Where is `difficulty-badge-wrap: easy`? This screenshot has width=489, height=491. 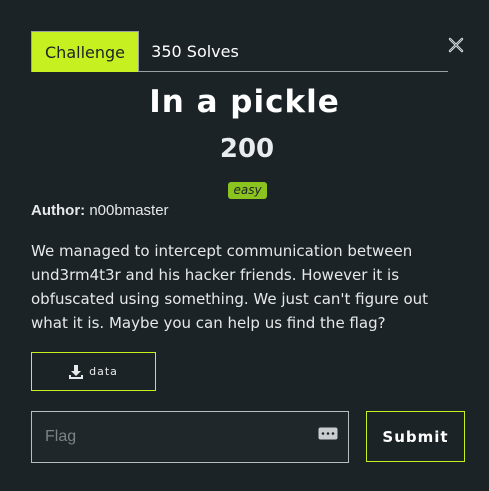
difficulty-badge-wrap: easy is located at coordinates (244, 190).